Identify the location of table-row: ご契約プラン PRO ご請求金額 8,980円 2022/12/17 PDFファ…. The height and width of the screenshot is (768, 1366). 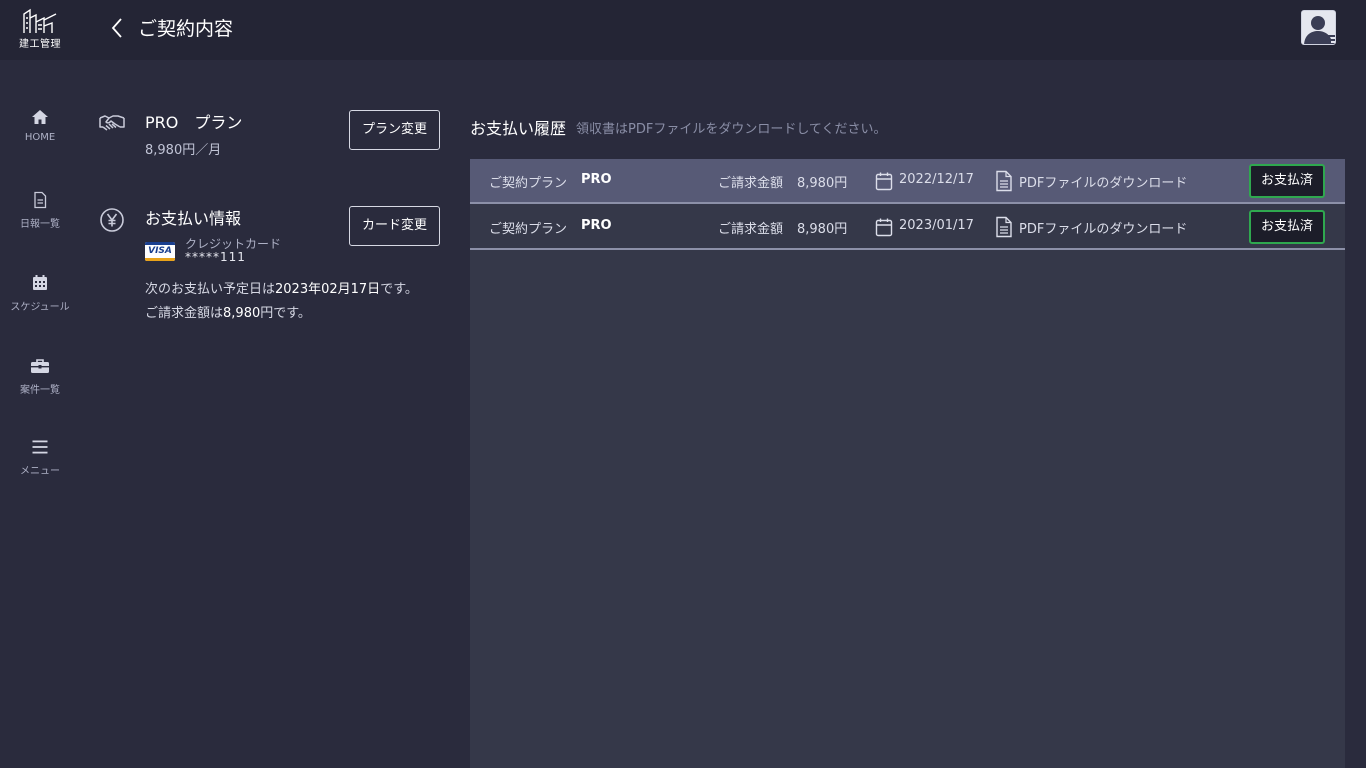
(907, 181).